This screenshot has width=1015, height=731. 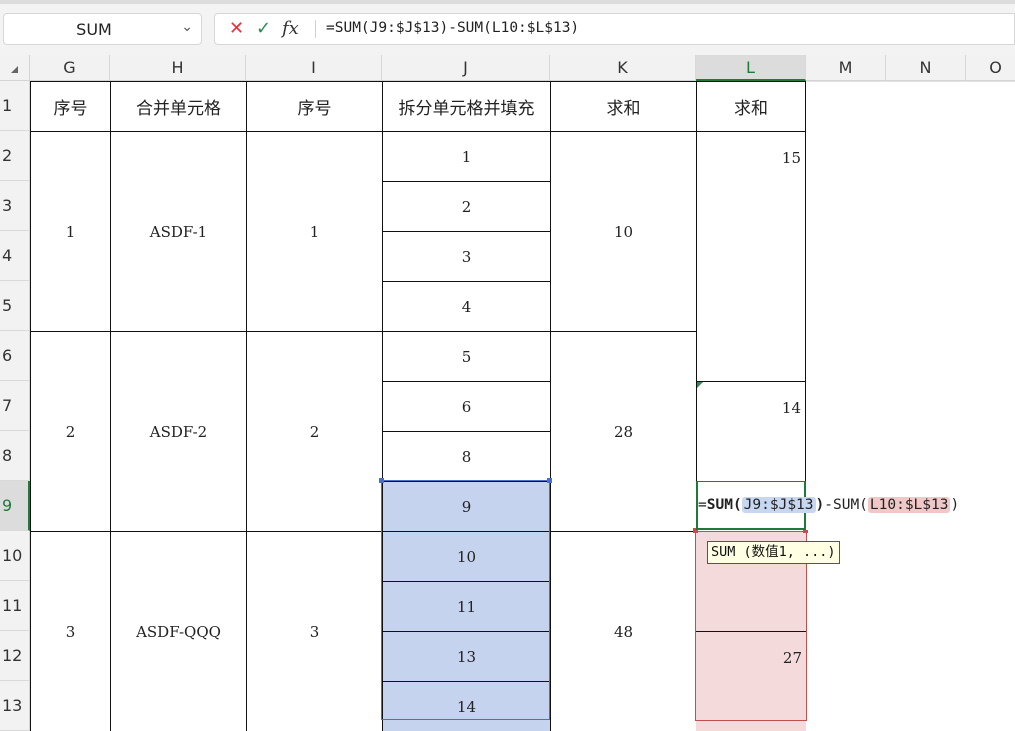 What do you see at coordinates (15, 106) in the screenshot?
I see `row-header-1: 1` at bounding box center [15, 106].